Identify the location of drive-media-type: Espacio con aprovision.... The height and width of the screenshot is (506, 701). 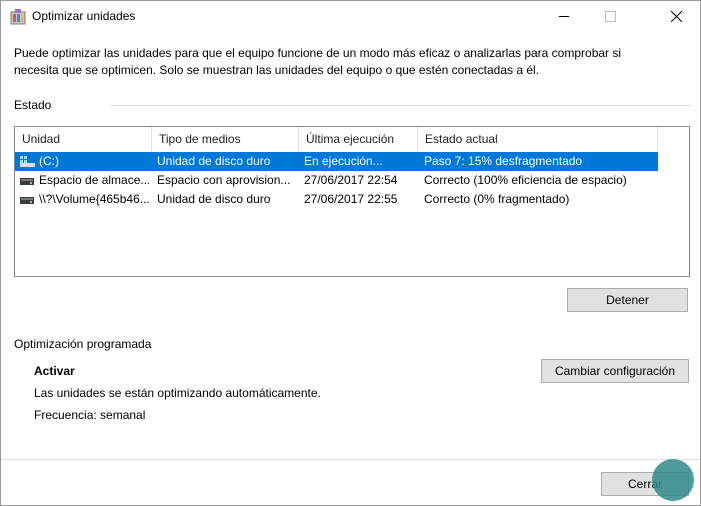
(224, 180).